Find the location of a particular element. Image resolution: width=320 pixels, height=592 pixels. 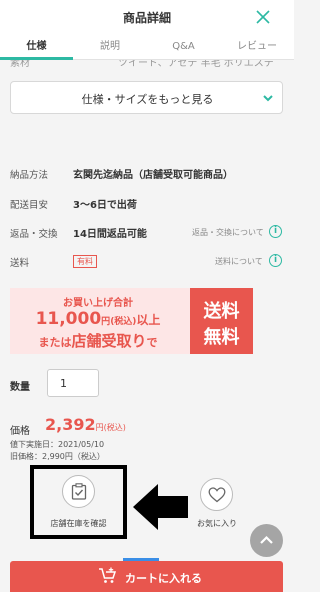

store-stock-button: 店舗在庫を確認 is located at coordinates (78, 502).